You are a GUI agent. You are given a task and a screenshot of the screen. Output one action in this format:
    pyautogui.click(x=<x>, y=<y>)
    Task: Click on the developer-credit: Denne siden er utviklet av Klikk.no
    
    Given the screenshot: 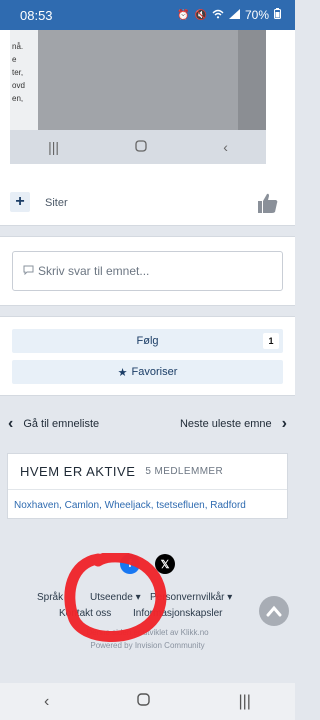 What is the action you would take?
    pyautogui.click(x=147, y=632)
    